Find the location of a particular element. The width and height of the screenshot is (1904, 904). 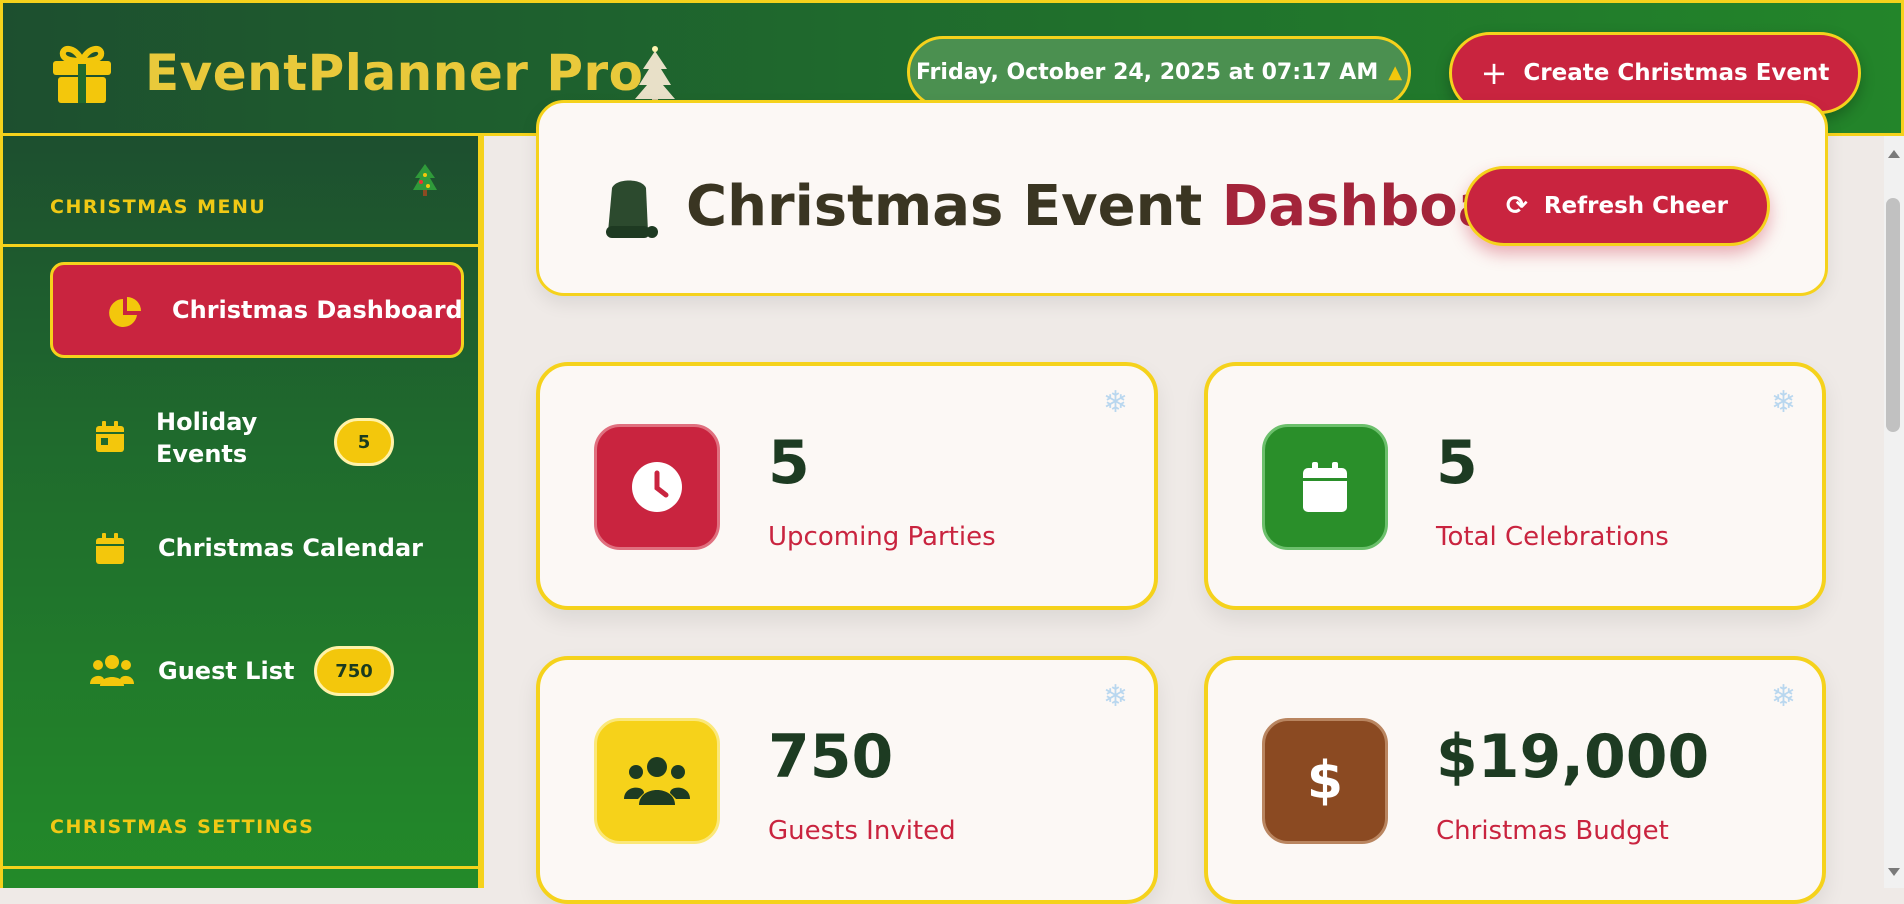

sidebar-item-guest-list: Guest List 750 is located at coordinates (257, 671).